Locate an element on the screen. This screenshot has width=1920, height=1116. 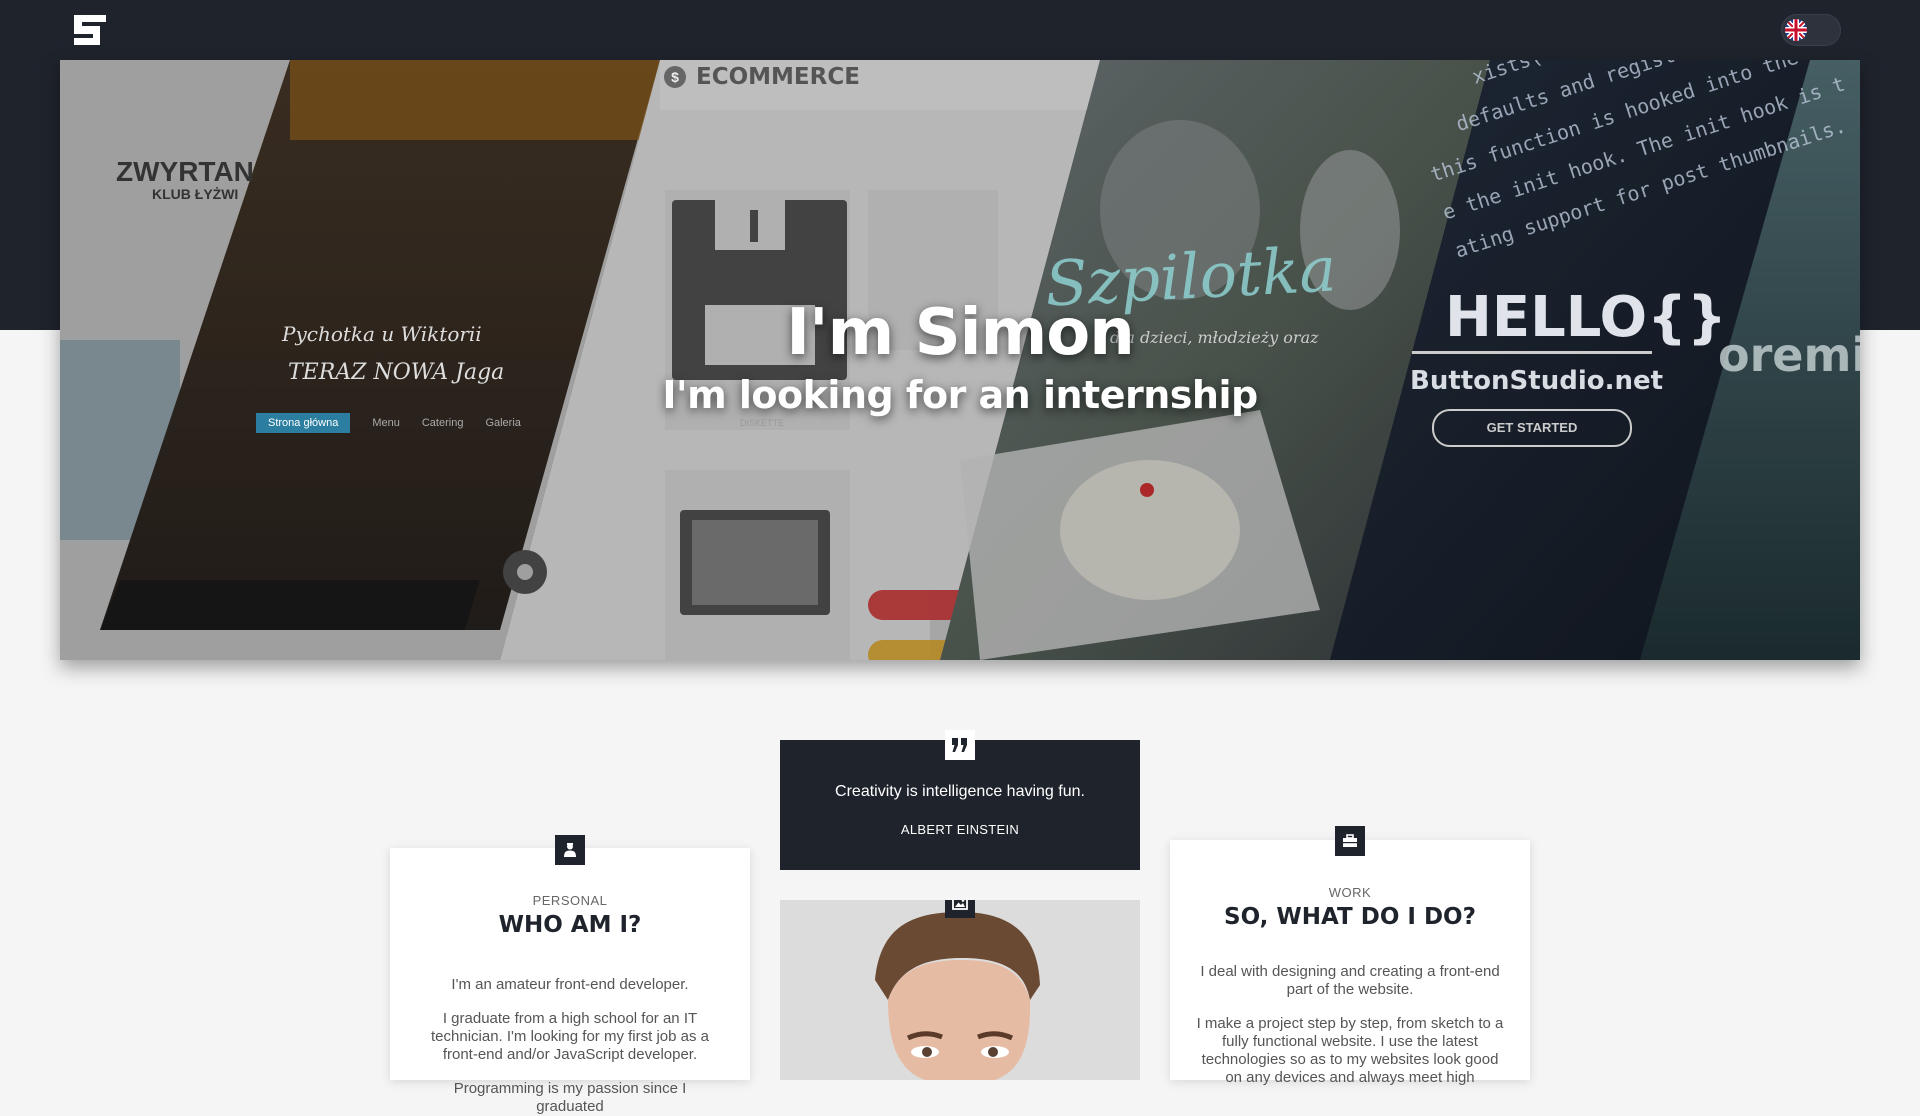
card-label: PERSONAL is located at coordinates (570, 900).